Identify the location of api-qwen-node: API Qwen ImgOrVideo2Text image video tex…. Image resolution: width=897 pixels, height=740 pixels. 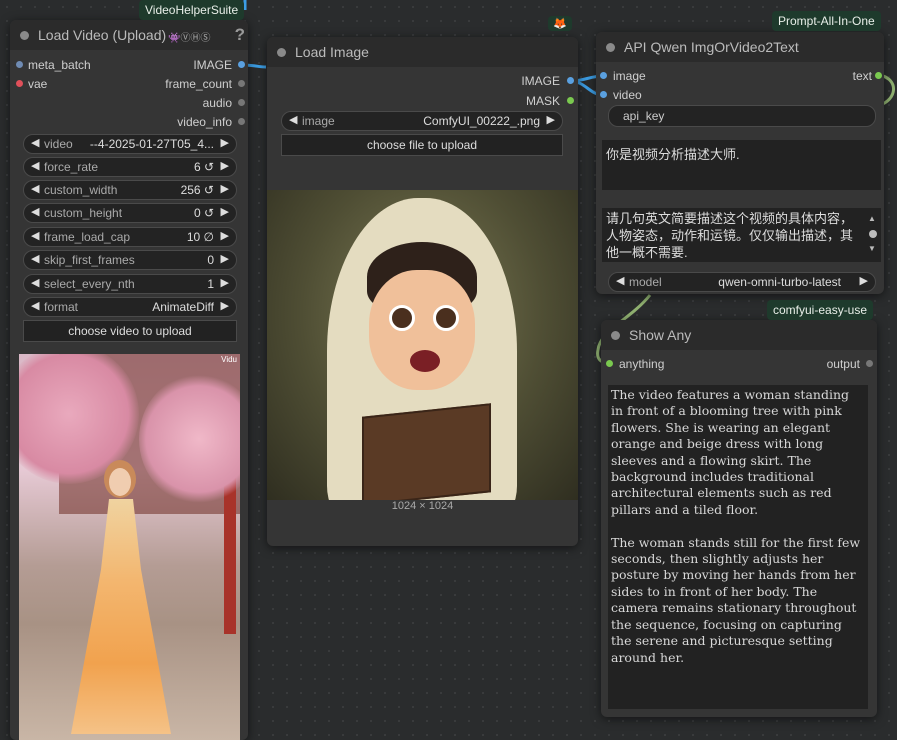
(740, 163).